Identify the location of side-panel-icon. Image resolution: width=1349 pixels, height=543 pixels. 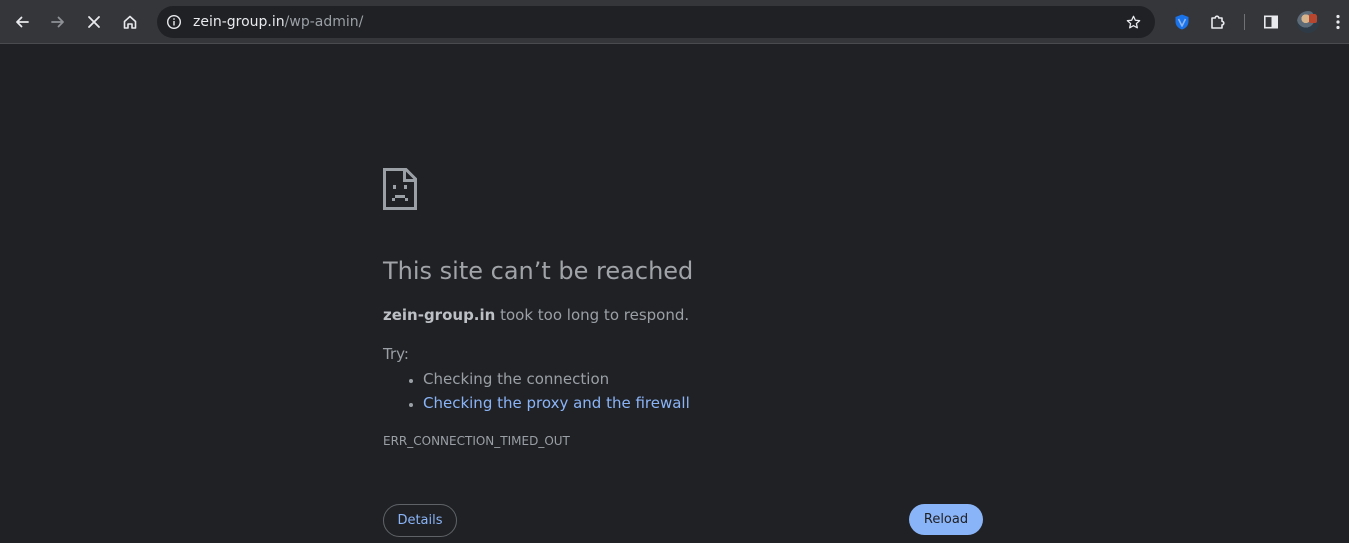
(1270, 22).